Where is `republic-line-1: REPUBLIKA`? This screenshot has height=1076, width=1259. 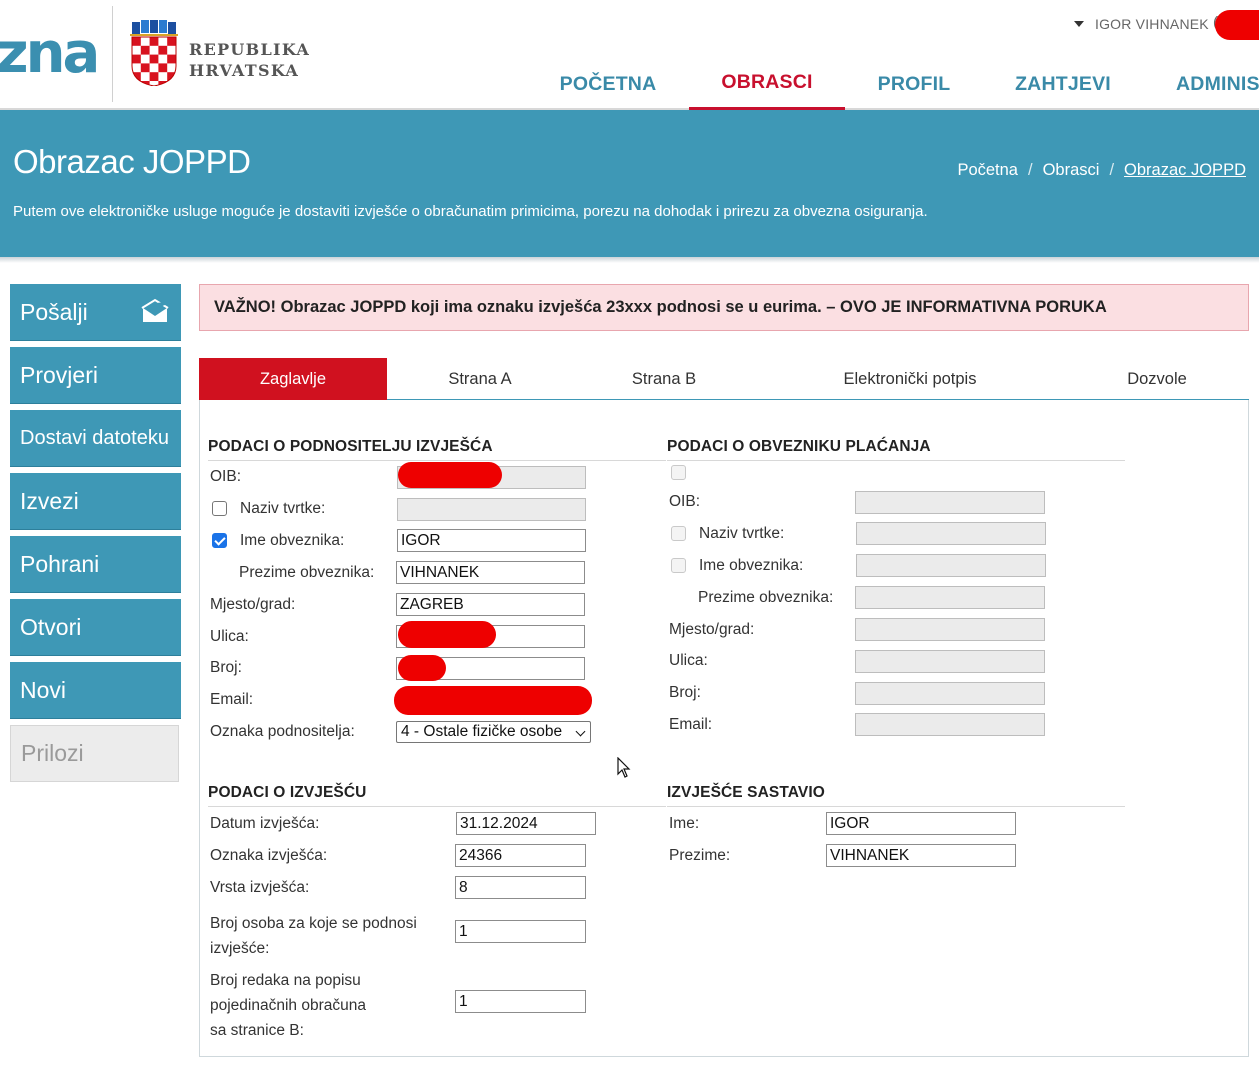
republic-line-1: REPUBLIKA is located at coordinates (250, 49).